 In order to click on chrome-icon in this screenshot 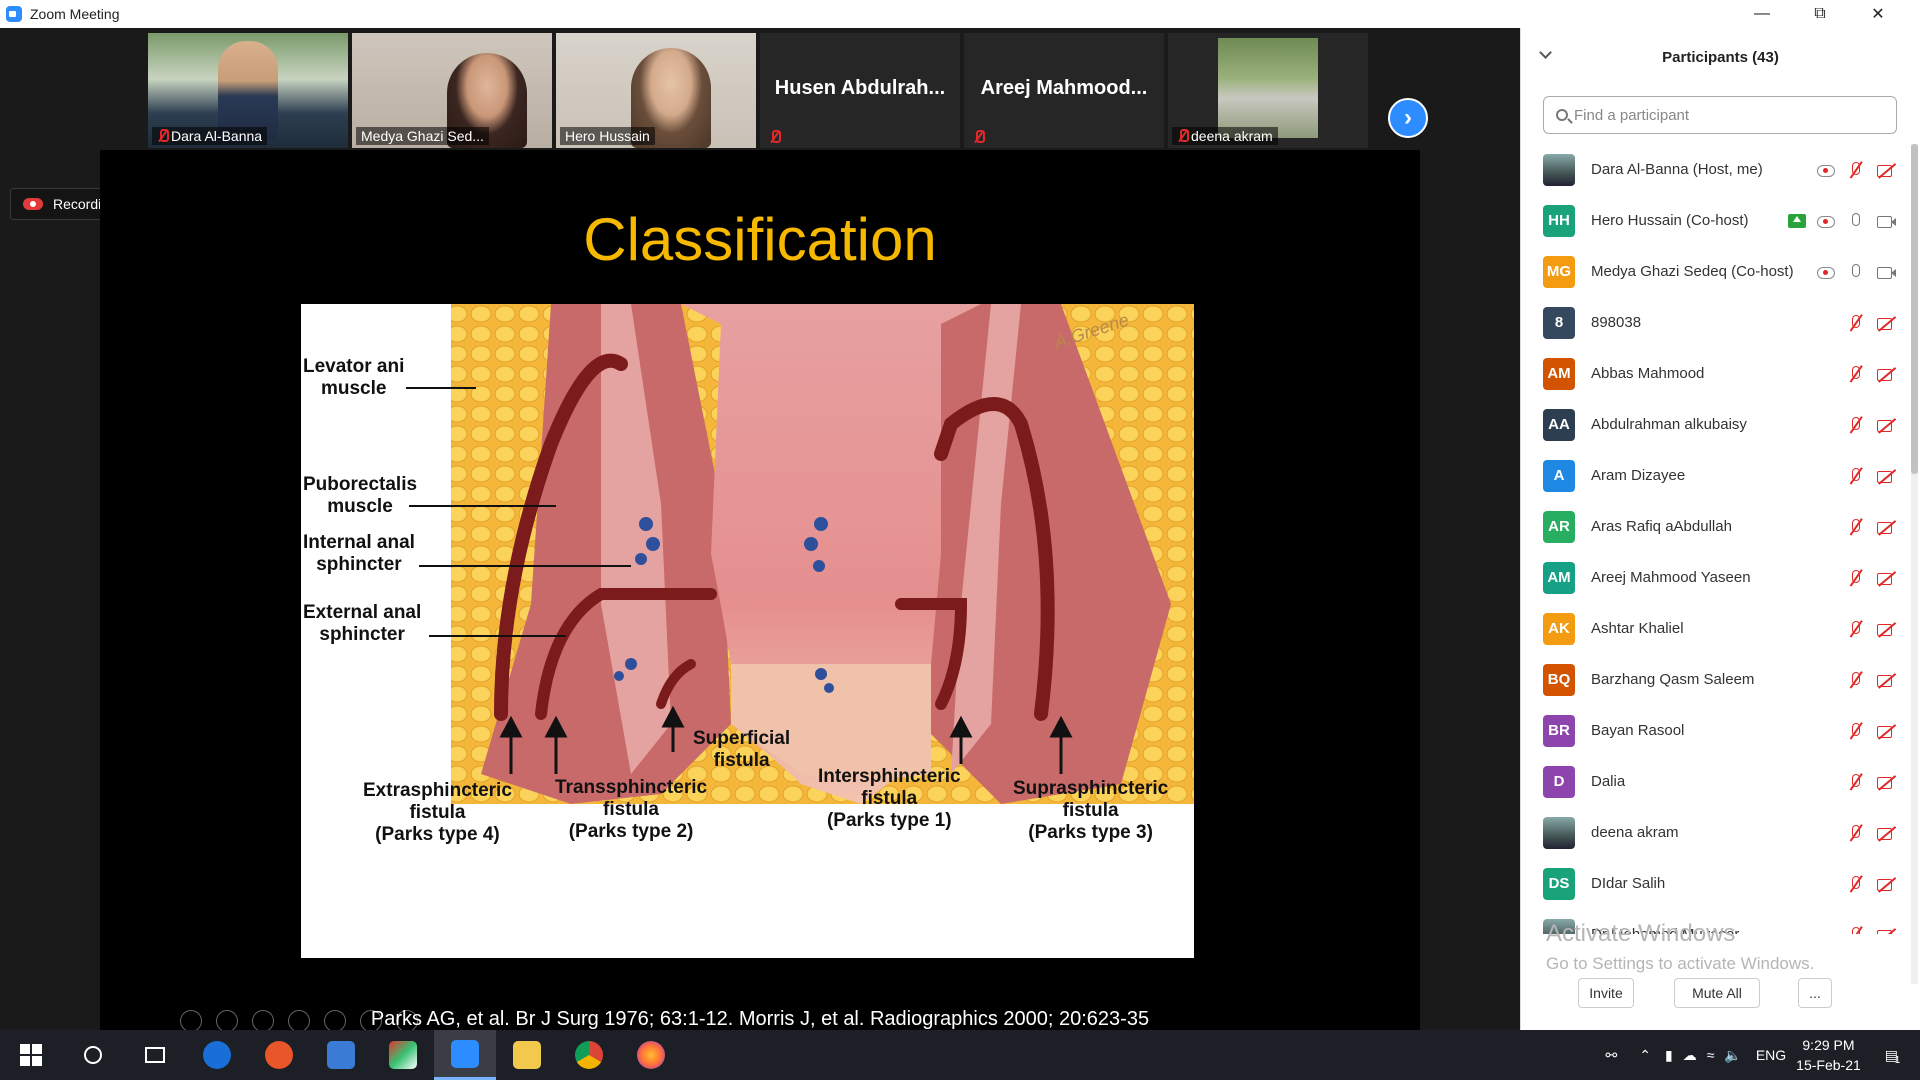, I will do `click(589, 1055)`.